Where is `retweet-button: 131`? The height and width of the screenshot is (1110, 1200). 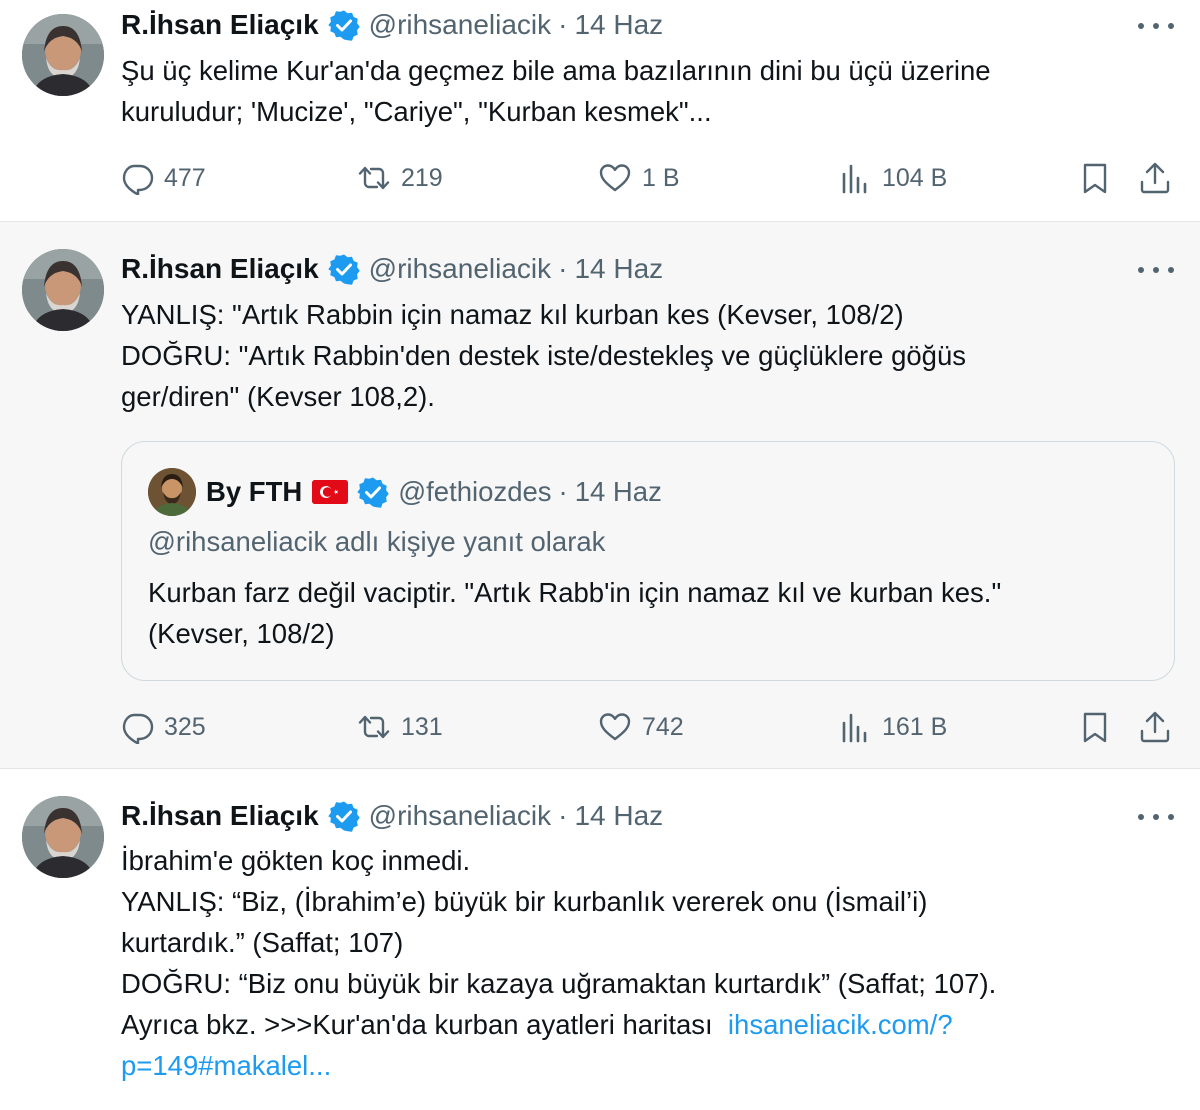 retweet-button: 131 is located at coordinates (400, 727).